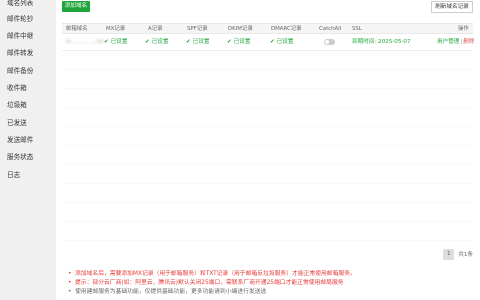 This screenshot has height=300, width=480. What do you see at coordinates (76, 6) in the screenshot?
I see `add-domain-button: 添加域名` at bounding box center [76, 6].